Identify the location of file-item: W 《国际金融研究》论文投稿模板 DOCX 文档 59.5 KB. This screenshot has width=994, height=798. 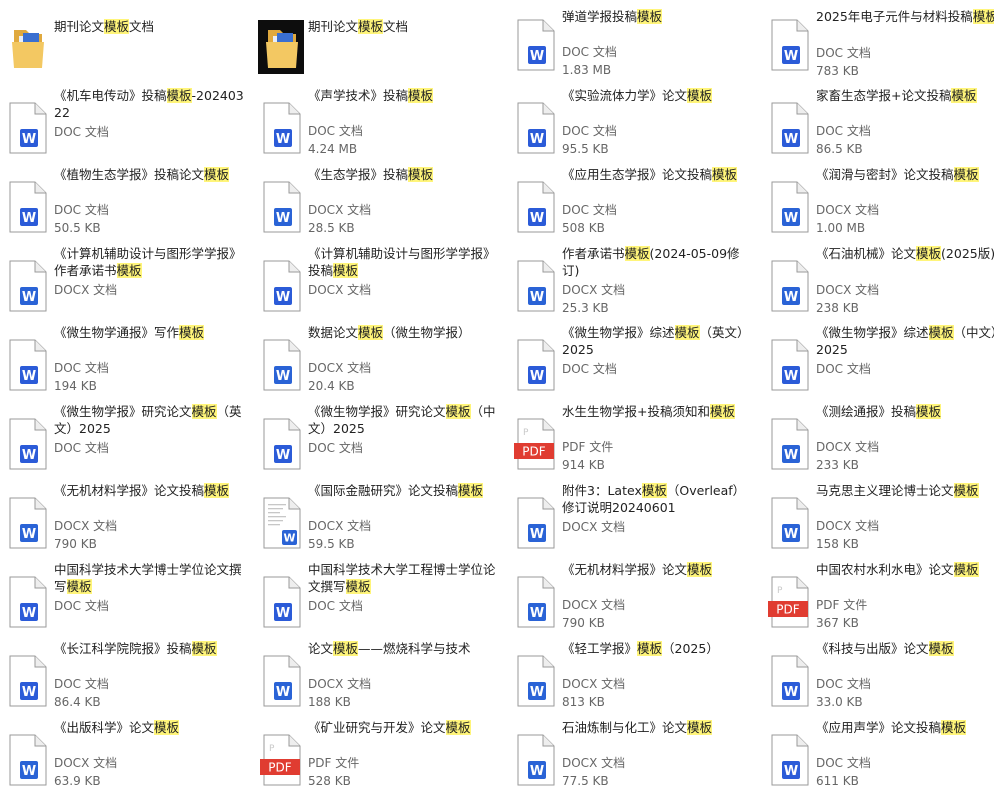
(380, 521).